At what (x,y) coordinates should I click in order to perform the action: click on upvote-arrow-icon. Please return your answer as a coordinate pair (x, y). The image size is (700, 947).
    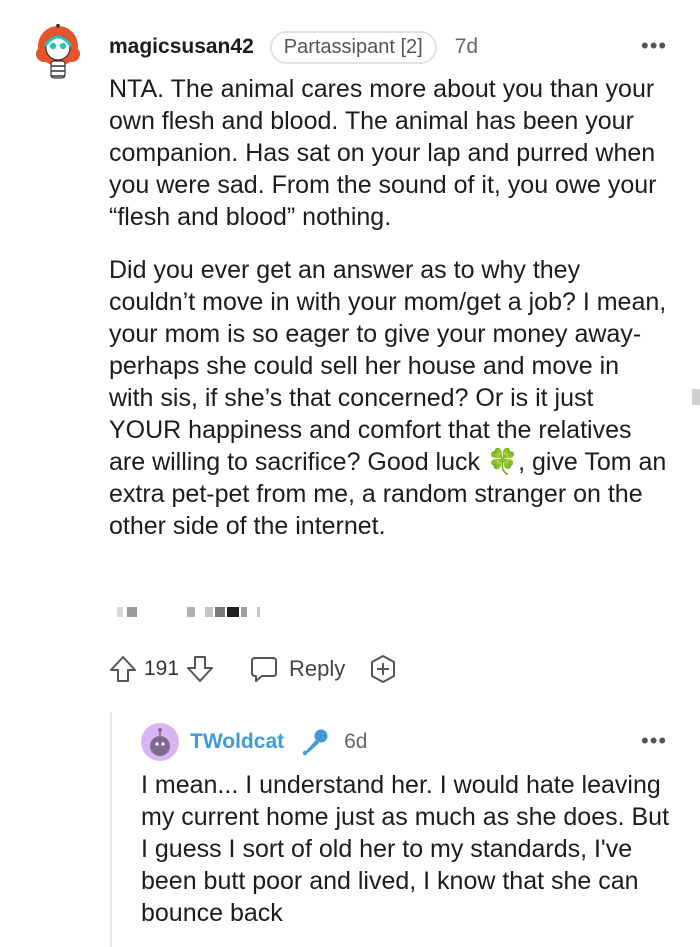
    Looking at the image, I should click on (123, 669).